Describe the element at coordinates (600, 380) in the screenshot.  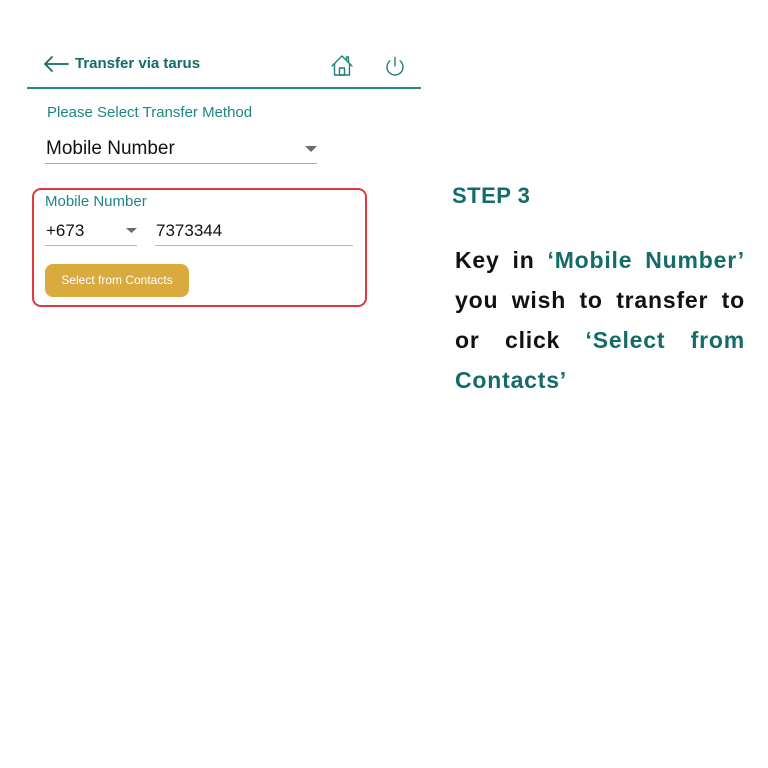
I see `instruction-line: Contacts’` at that location.